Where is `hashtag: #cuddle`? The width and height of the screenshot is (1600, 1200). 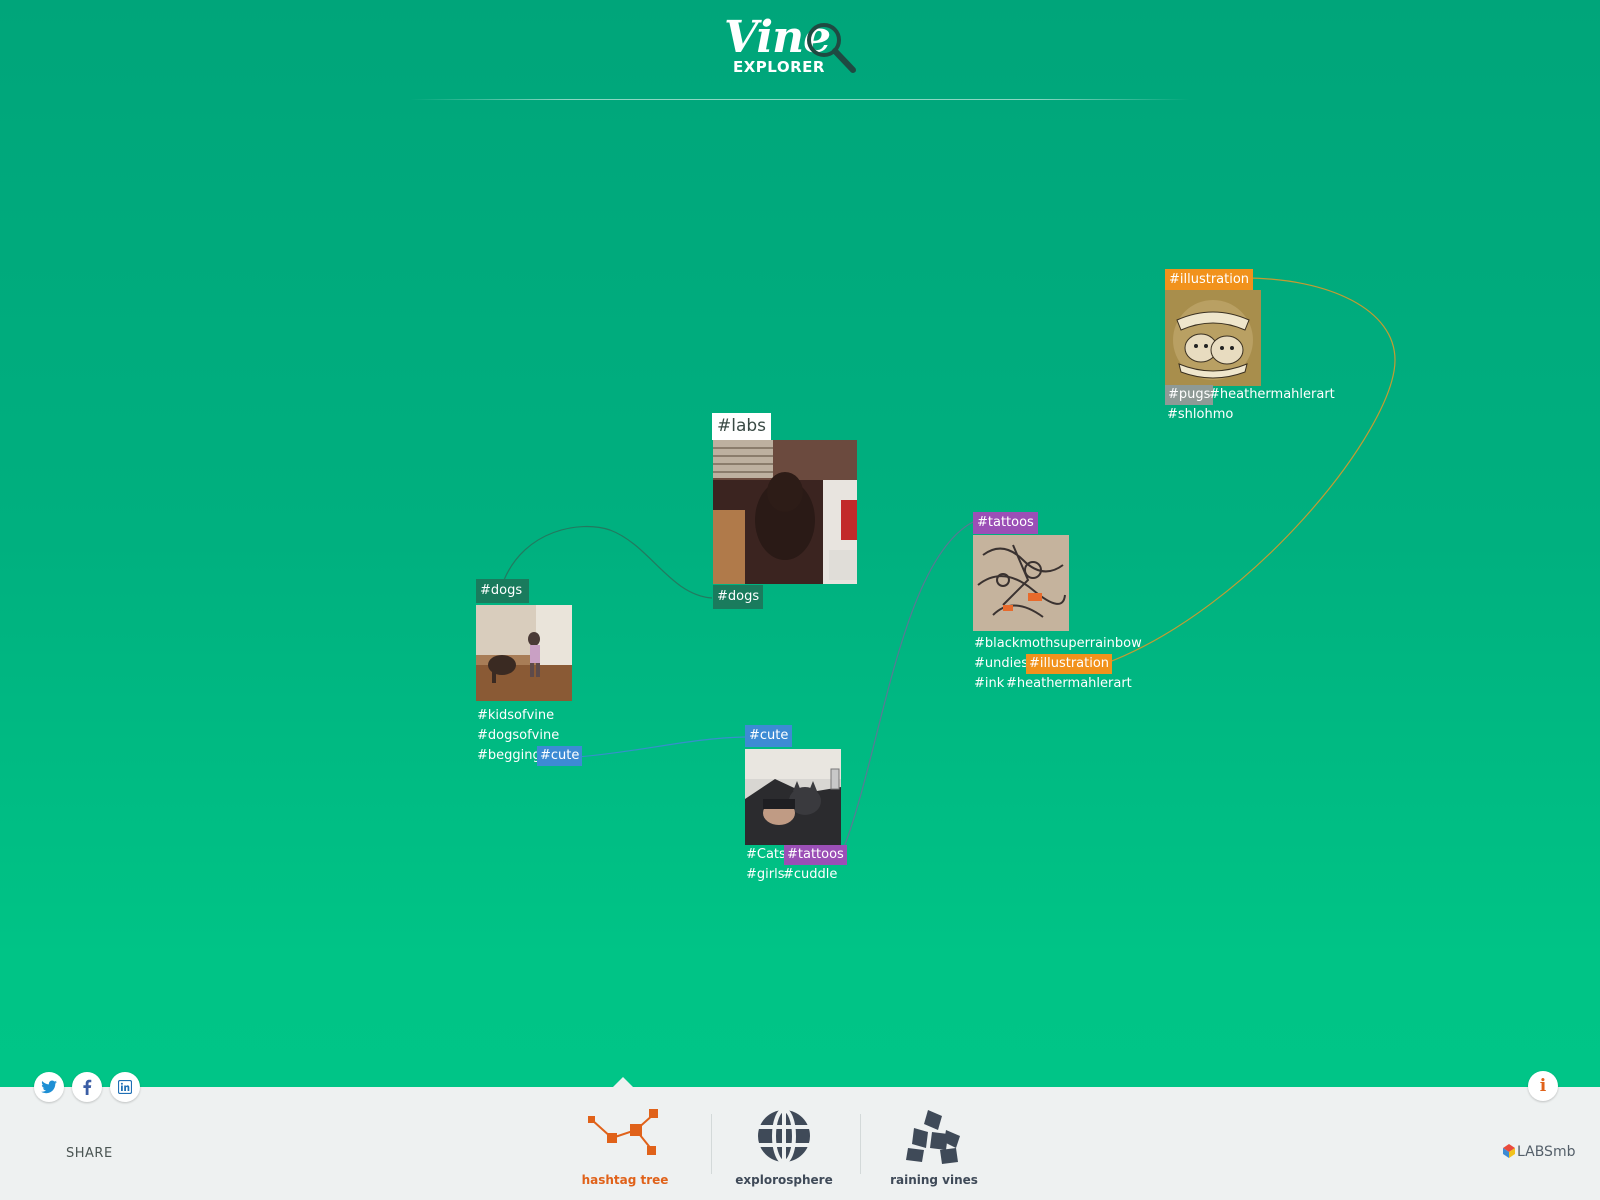
hashtag: #cuddle is located at coordinates (810, 875).